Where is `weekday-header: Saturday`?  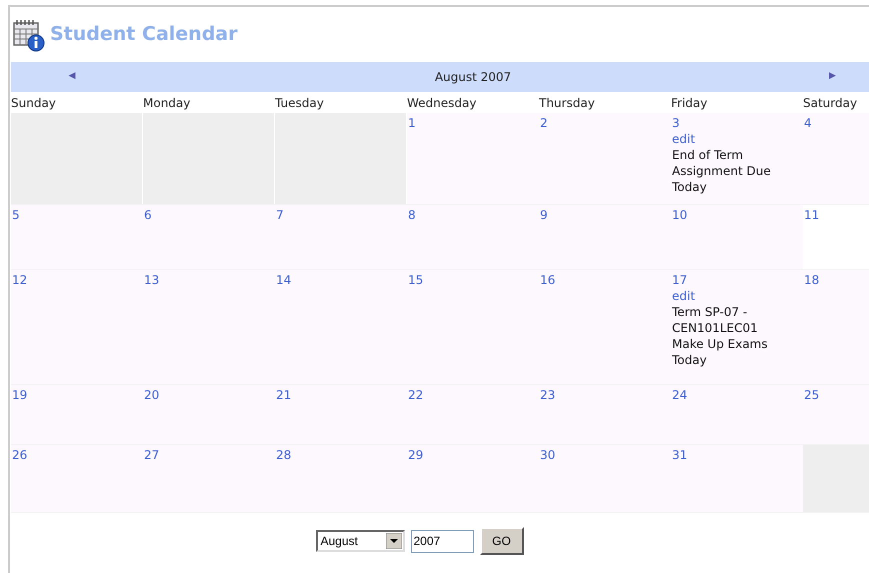
weekday-header: Saturday is located at coordinates (830, 103).